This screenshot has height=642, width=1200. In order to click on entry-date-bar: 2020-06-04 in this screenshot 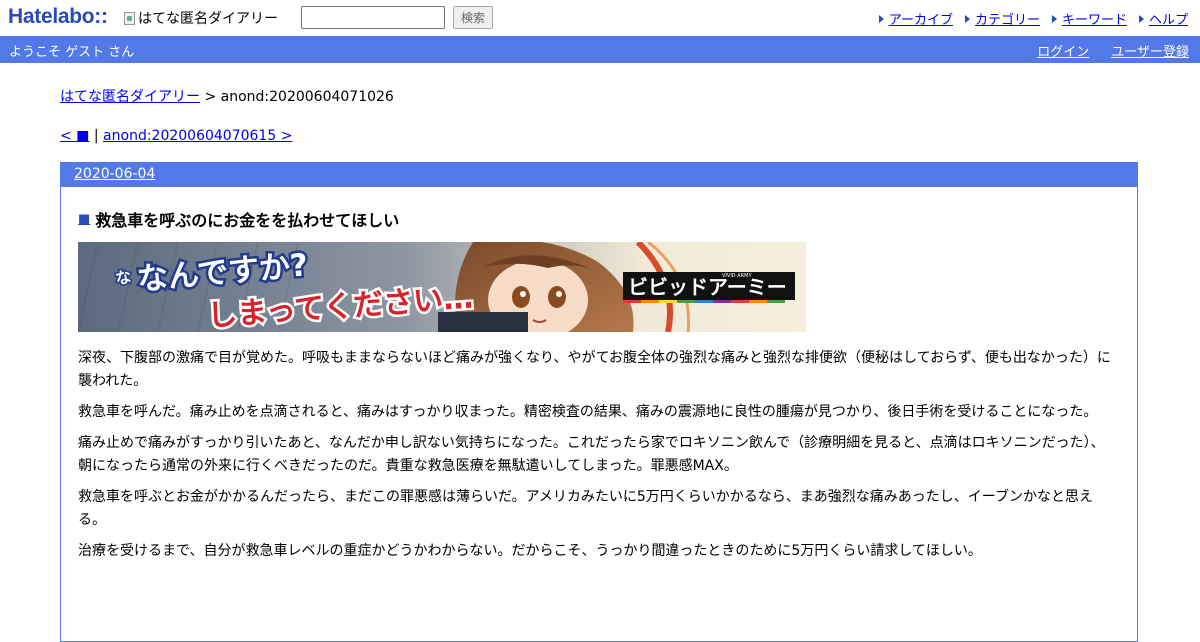, I will do `click(599, 174)`.